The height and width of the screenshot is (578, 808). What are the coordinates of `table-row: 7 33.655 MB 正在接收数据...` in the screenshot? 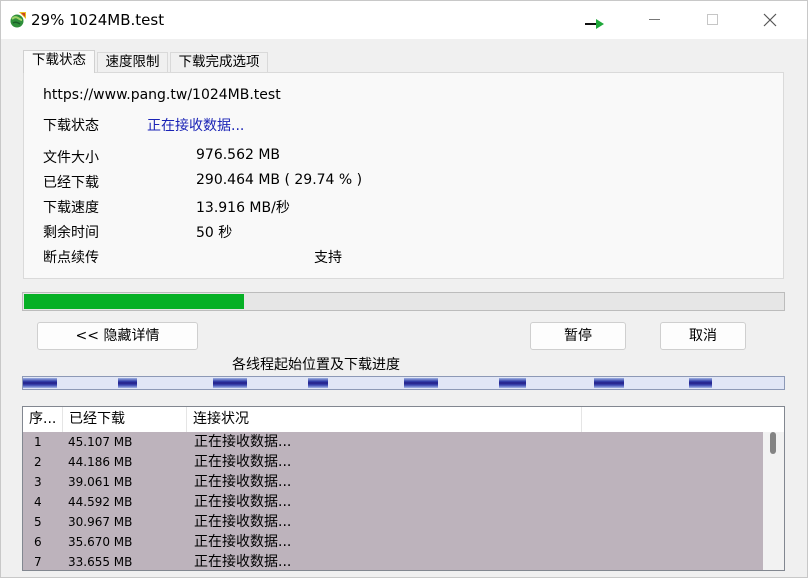 It's located at (393, 561).